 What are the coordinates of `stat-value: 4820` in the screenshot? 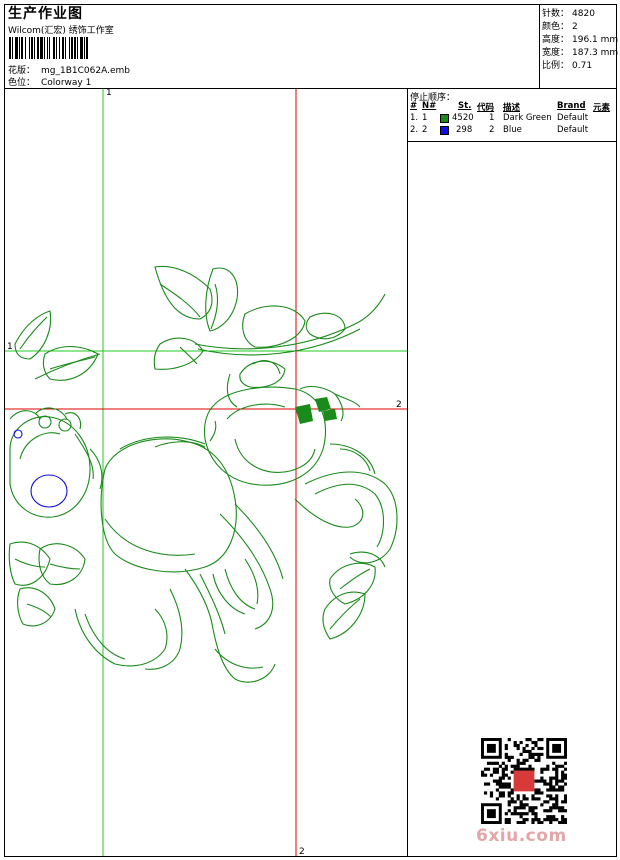 It's located at (583, 14).